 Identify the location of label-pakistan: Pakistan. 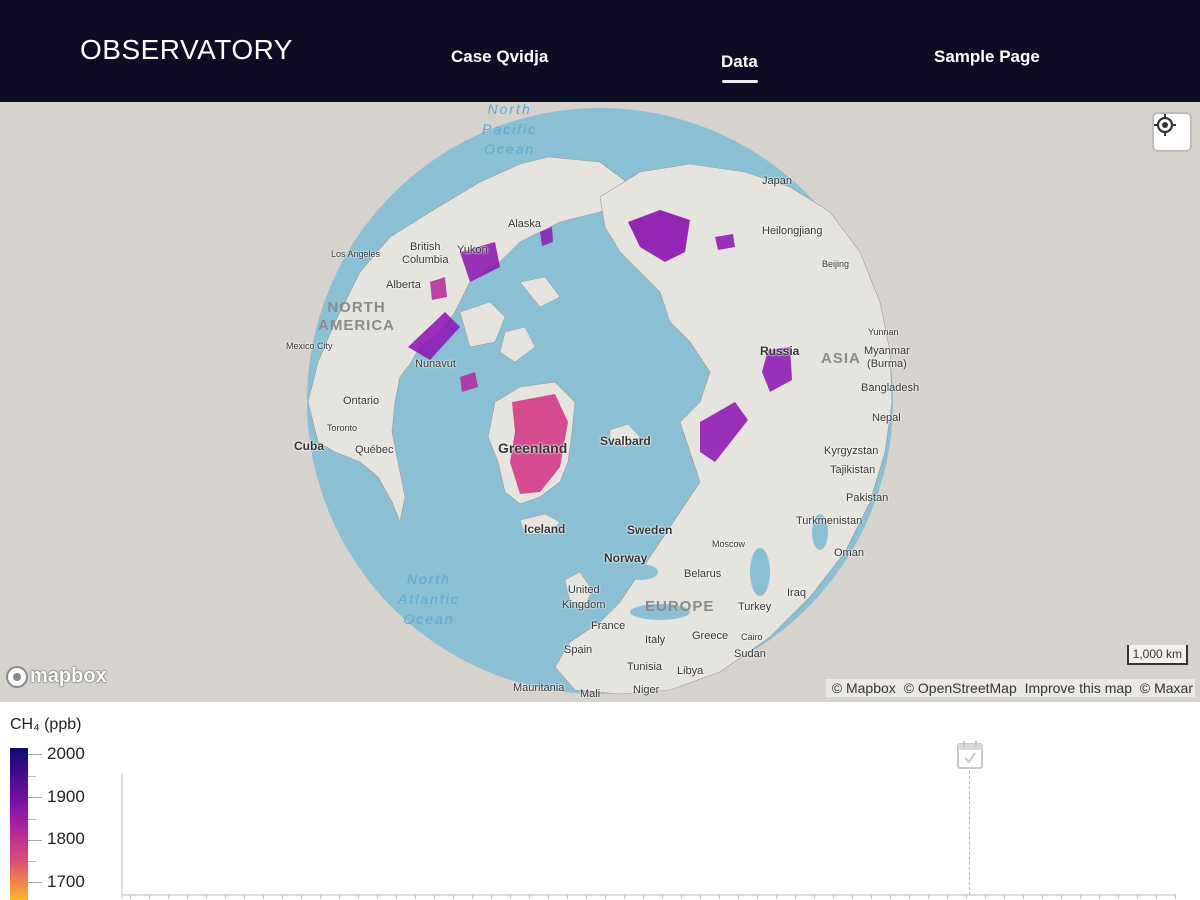
(867, 498).